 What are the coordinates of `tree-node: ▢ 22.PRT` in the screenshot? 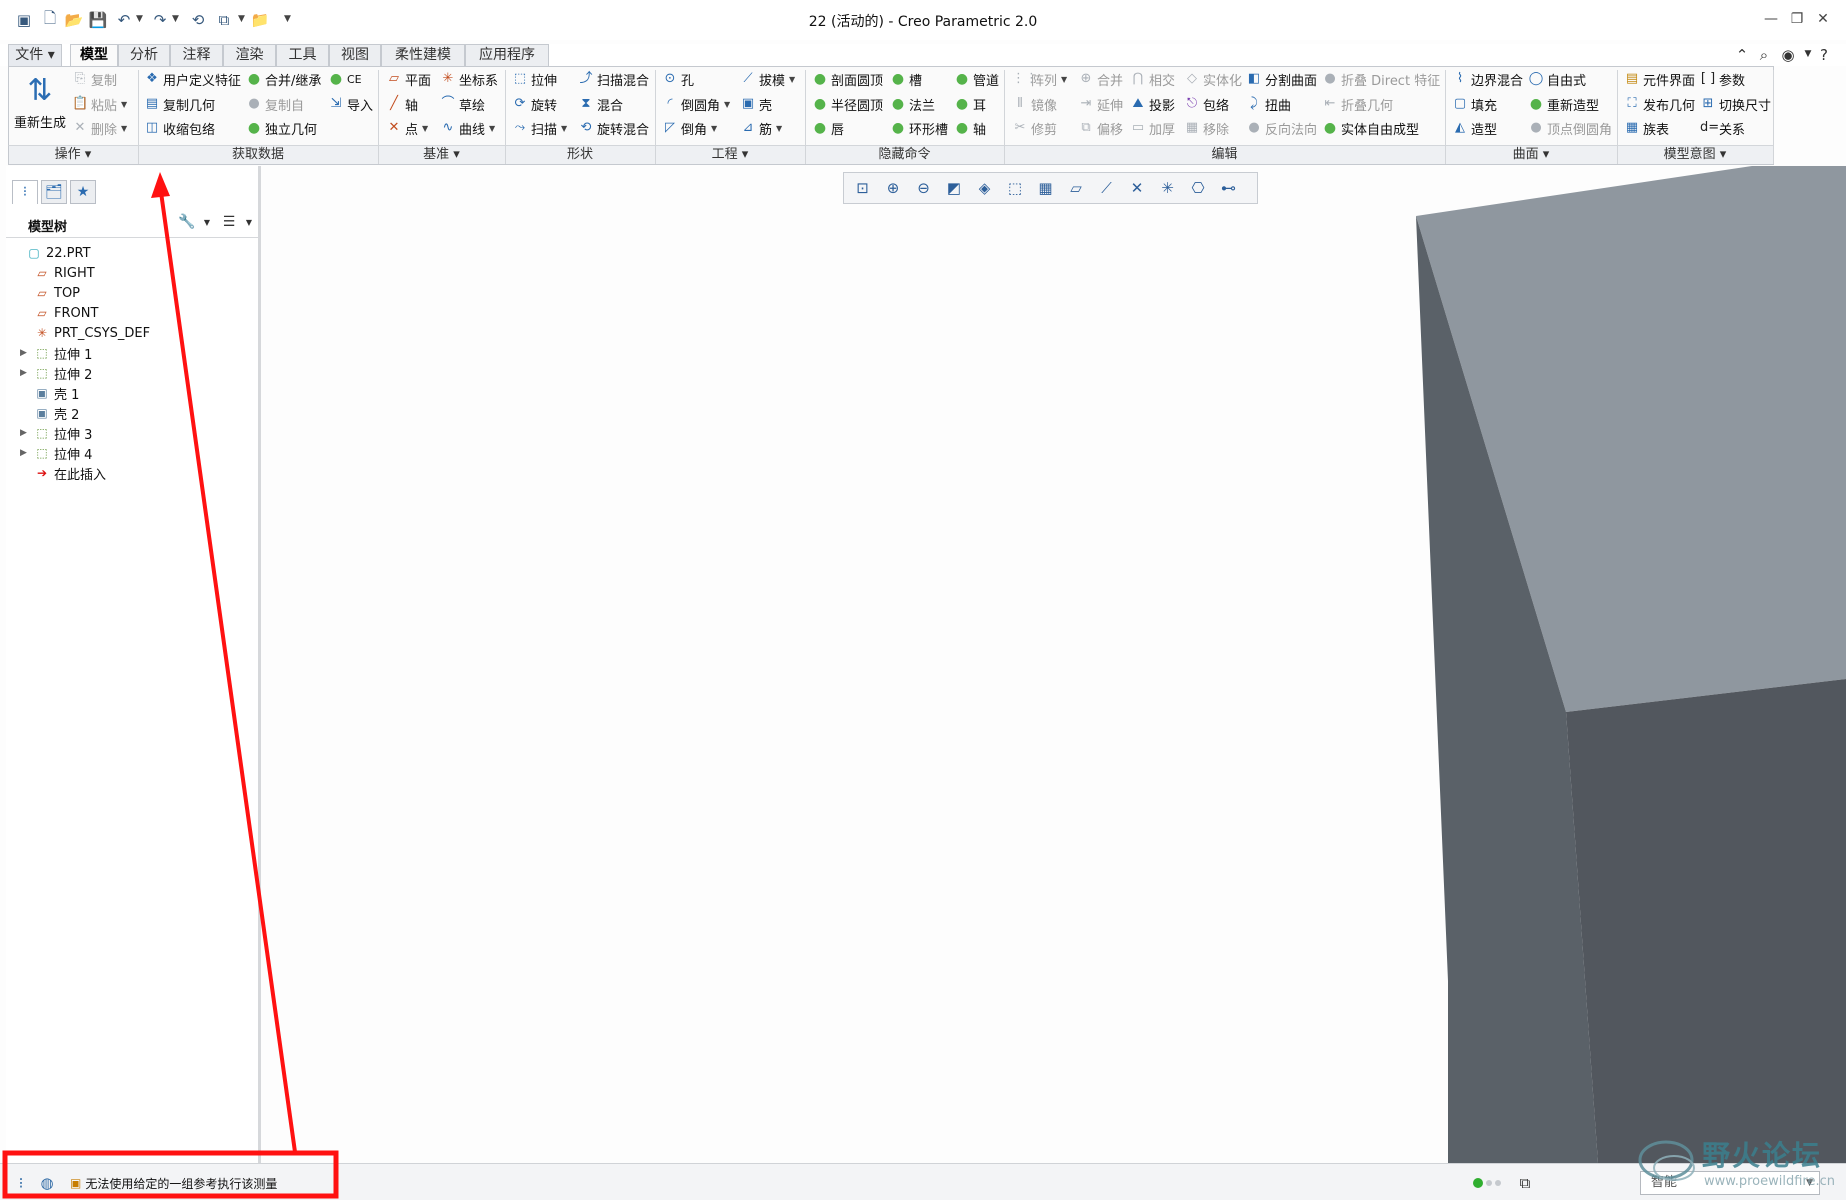 It's located at (51, 253).